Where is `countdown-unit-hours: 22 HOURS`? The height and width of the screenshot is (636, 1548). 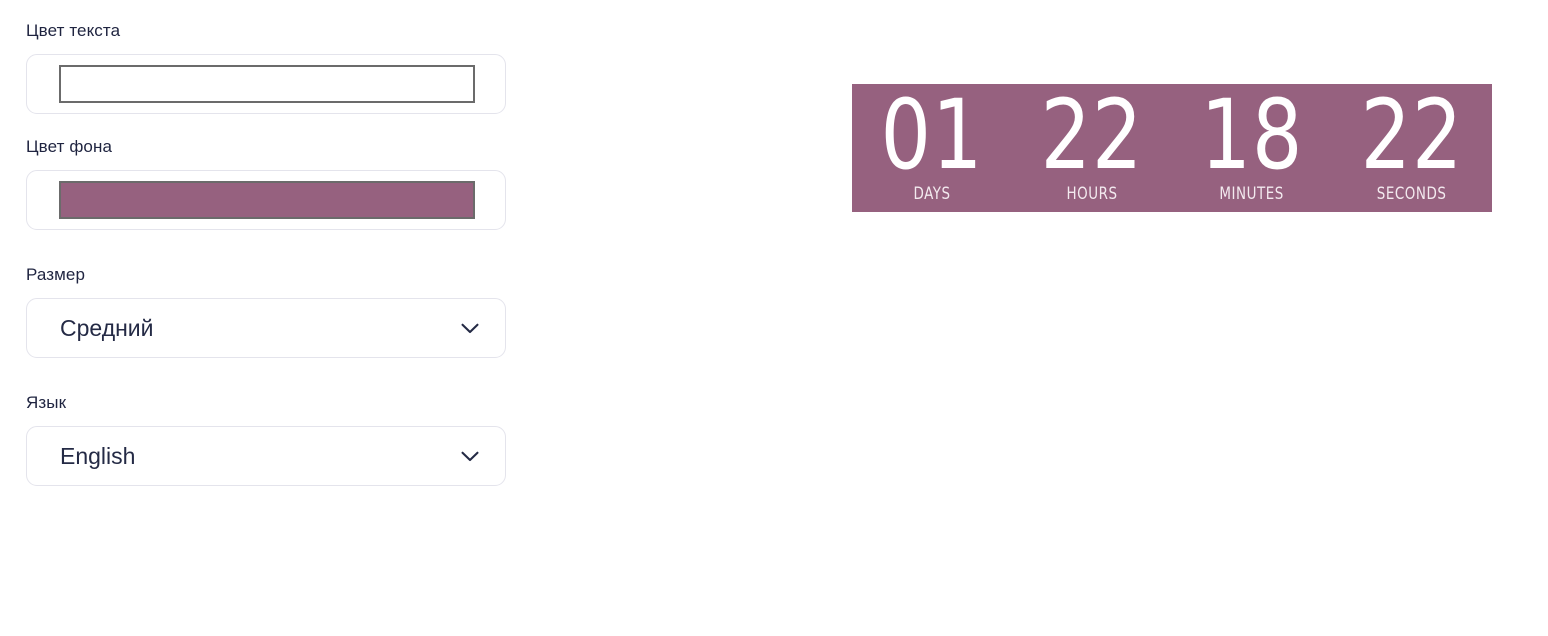 countdown-unit-hours: 22 HOURS is located at coordinates (1092, 144).